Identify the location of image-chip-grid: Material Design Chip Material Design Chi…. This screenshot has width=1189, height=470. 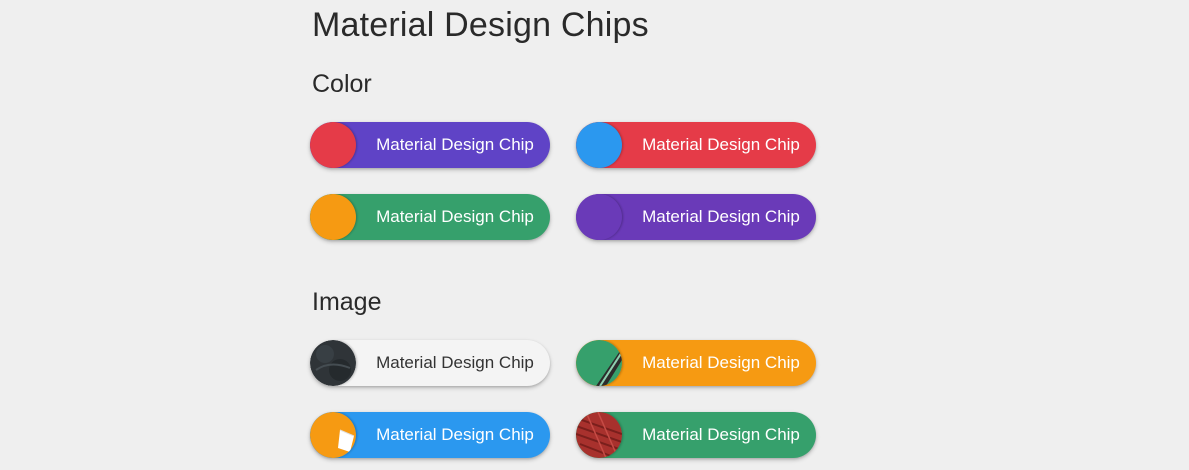
(563, 399).